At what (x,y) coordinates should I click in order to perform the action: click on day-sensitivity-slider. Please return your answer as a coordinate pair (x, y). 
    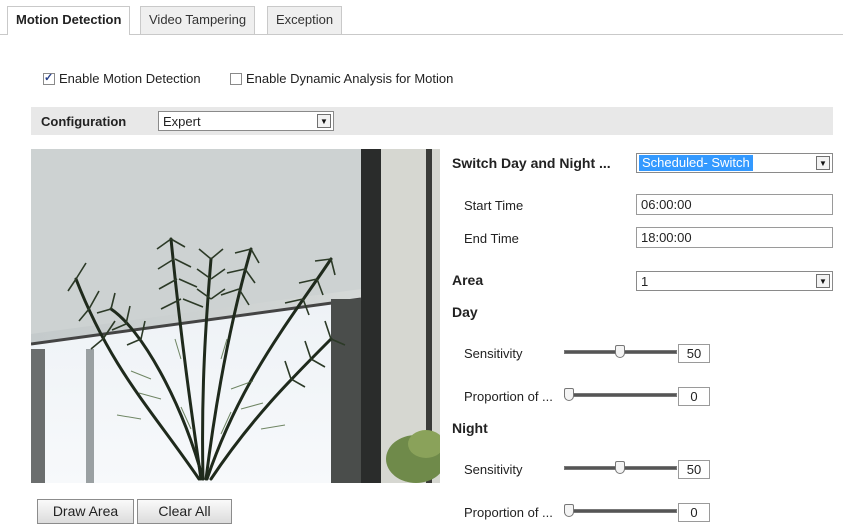
    Looking at the image, I should click on (620, 353).